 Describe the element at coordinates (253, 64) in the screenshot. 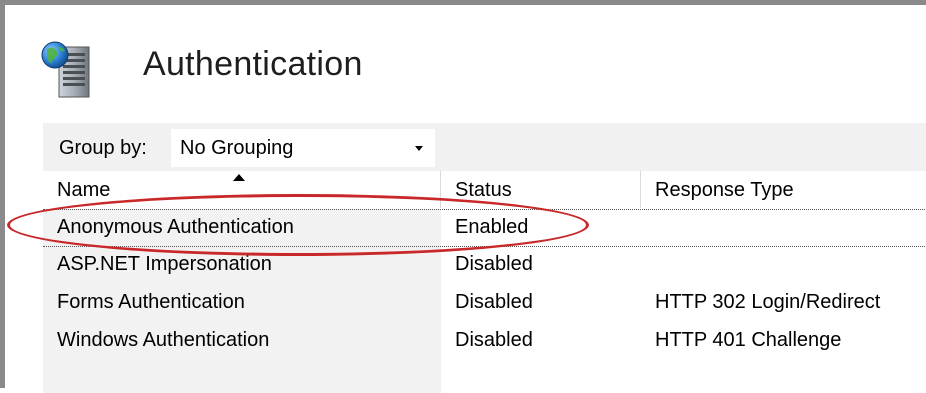

I see `page-title: Authentication` at that location.